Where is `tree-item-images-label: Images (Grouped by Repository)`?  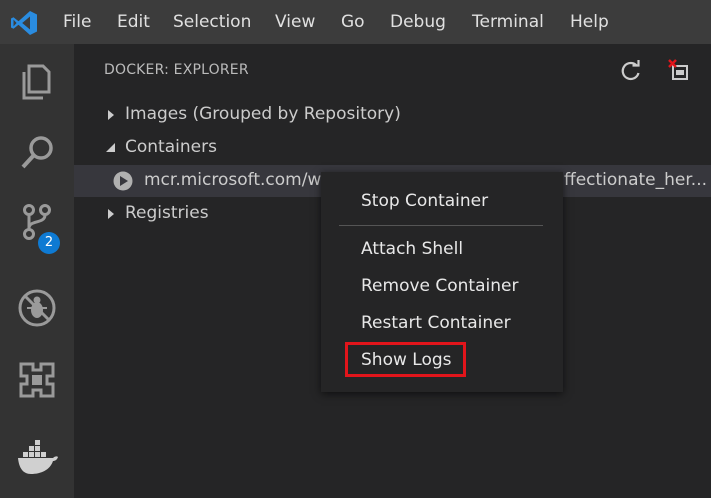 tree-item-images-label: Images (Grouped by Repository) is located at coordinates (263, 114).